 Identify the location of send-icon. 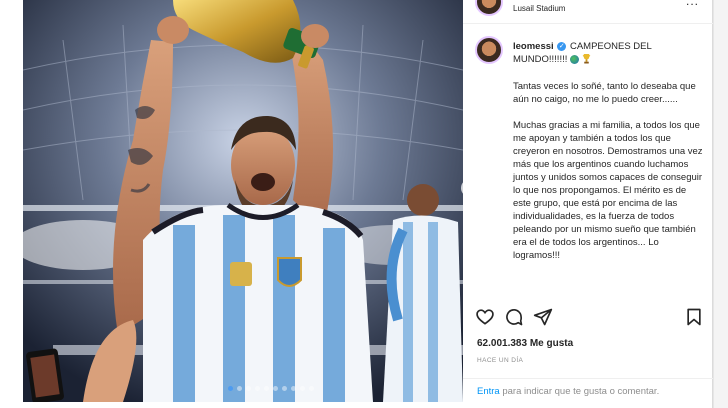
(543, 317).